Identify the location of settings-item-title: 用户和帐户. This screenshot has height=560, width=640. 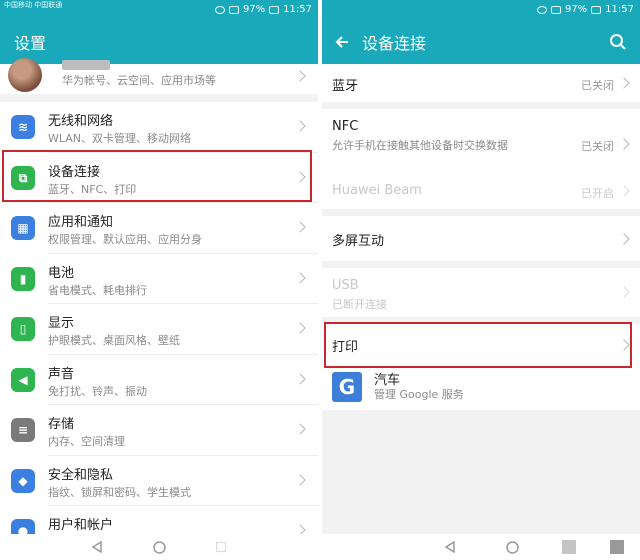
(81, 525).